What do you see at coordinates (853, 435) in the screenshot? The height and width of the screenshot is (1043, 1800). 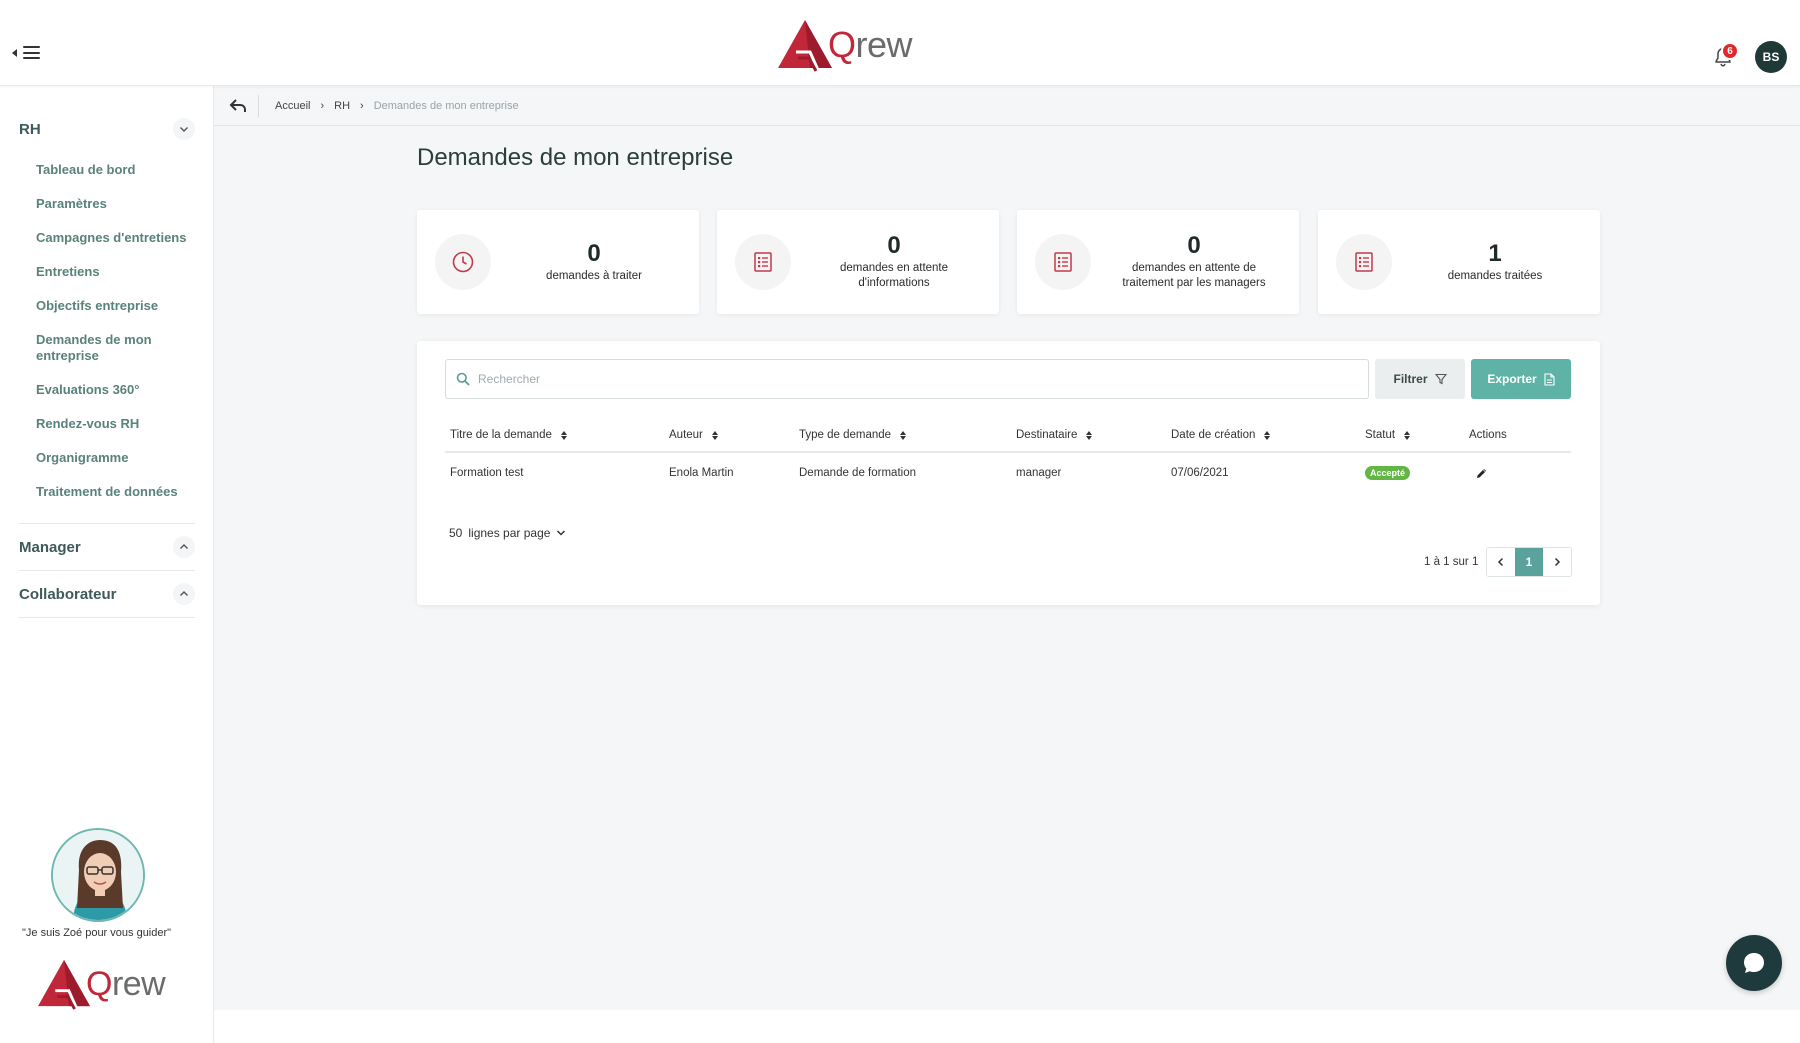 I see `column-header-type: Type de demande` at bounding box center [853, 435].